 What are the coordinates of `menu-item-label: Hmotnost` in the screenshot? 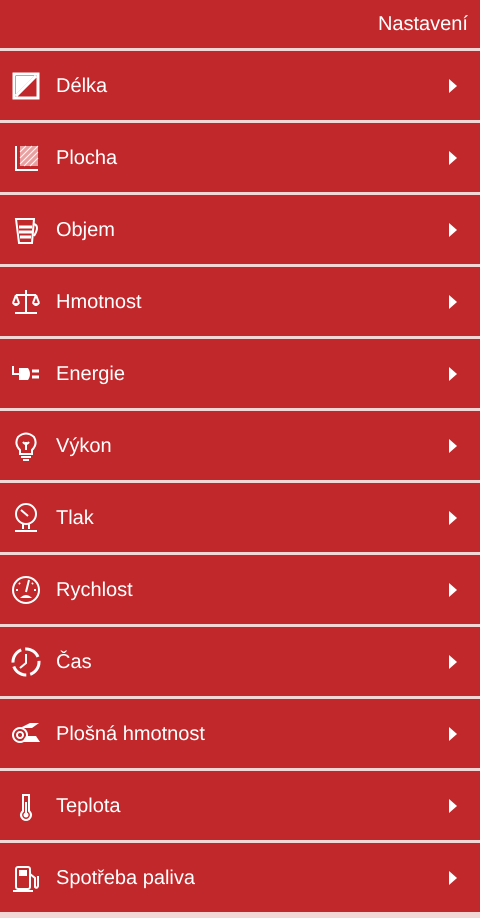 It's located at (99, 302).